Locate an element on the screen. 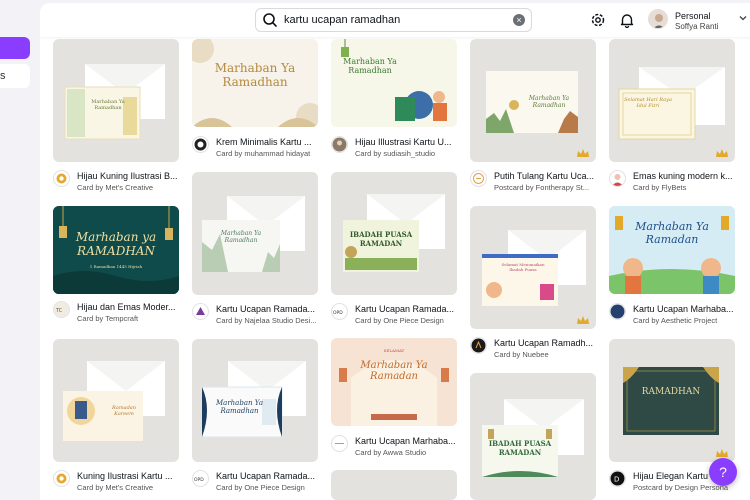 The width and height of the screenshot is (750, 500). account-type: Personal is located at coordinates (693, 16).